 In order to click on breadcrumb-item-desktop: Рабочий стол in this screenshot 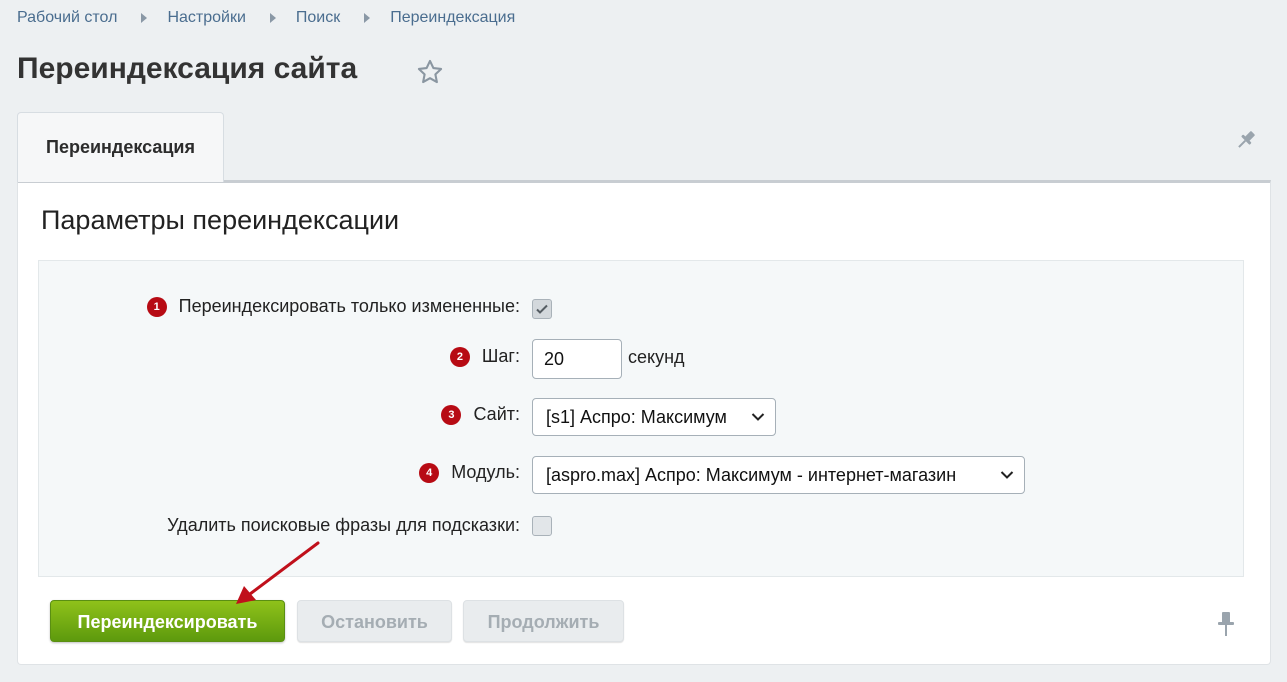, I will do `click(67, 18)`.